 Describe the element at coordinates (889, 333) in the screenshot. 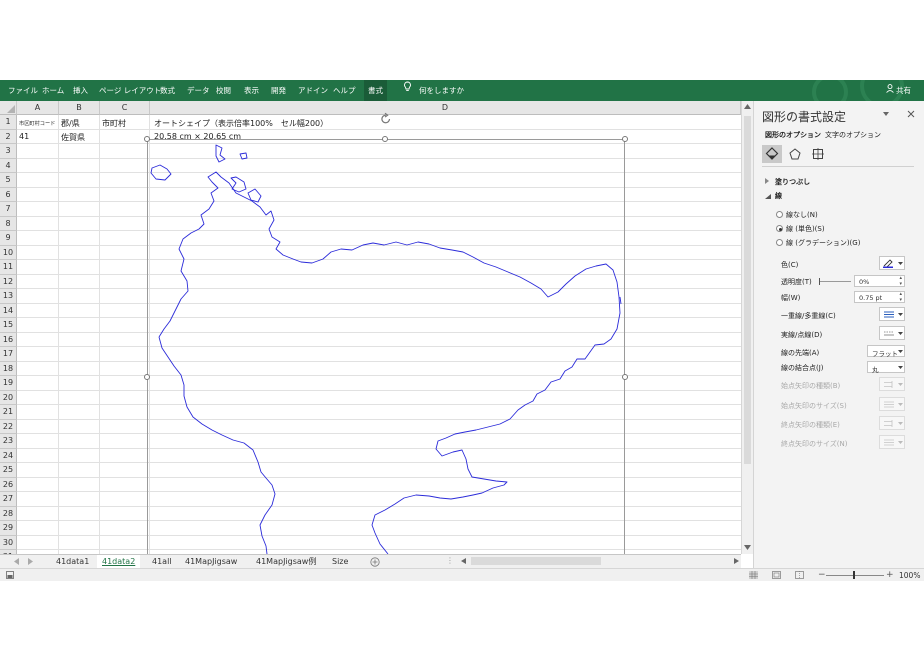

I see `dash-lines-icon` at that location.